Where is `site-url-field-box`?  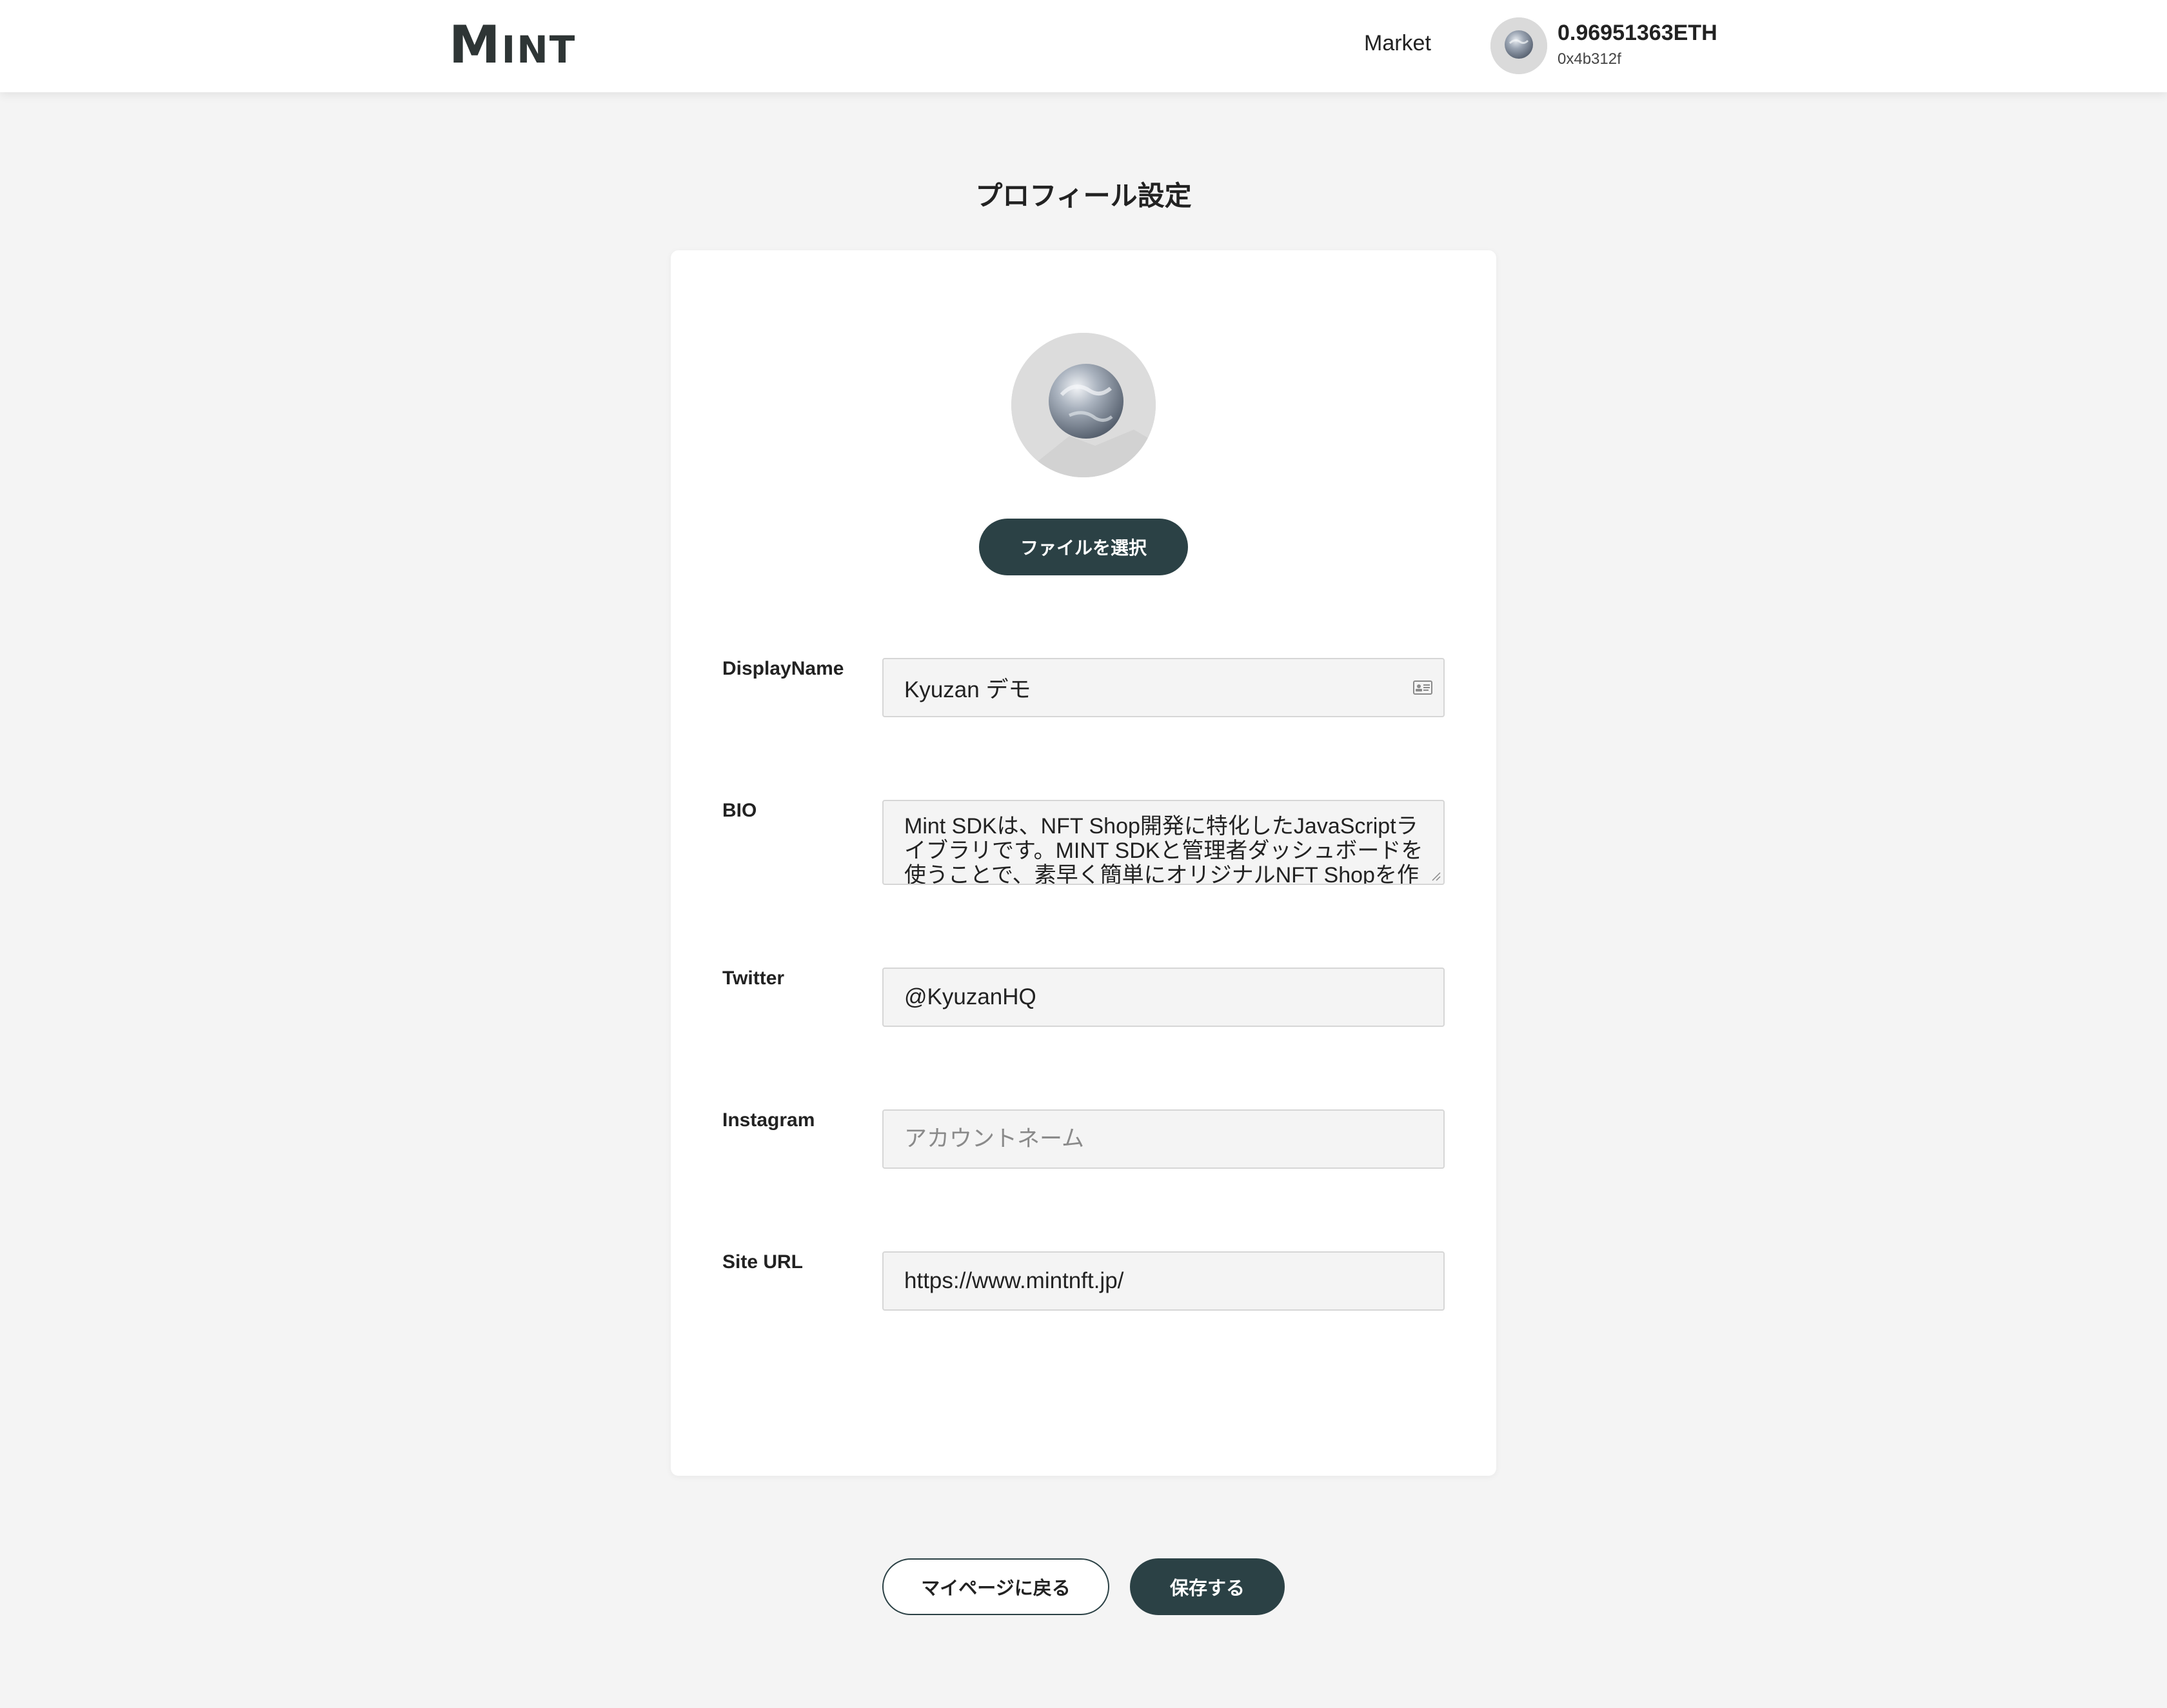 site-url-field-box is located at coordinates (1164, 1281).